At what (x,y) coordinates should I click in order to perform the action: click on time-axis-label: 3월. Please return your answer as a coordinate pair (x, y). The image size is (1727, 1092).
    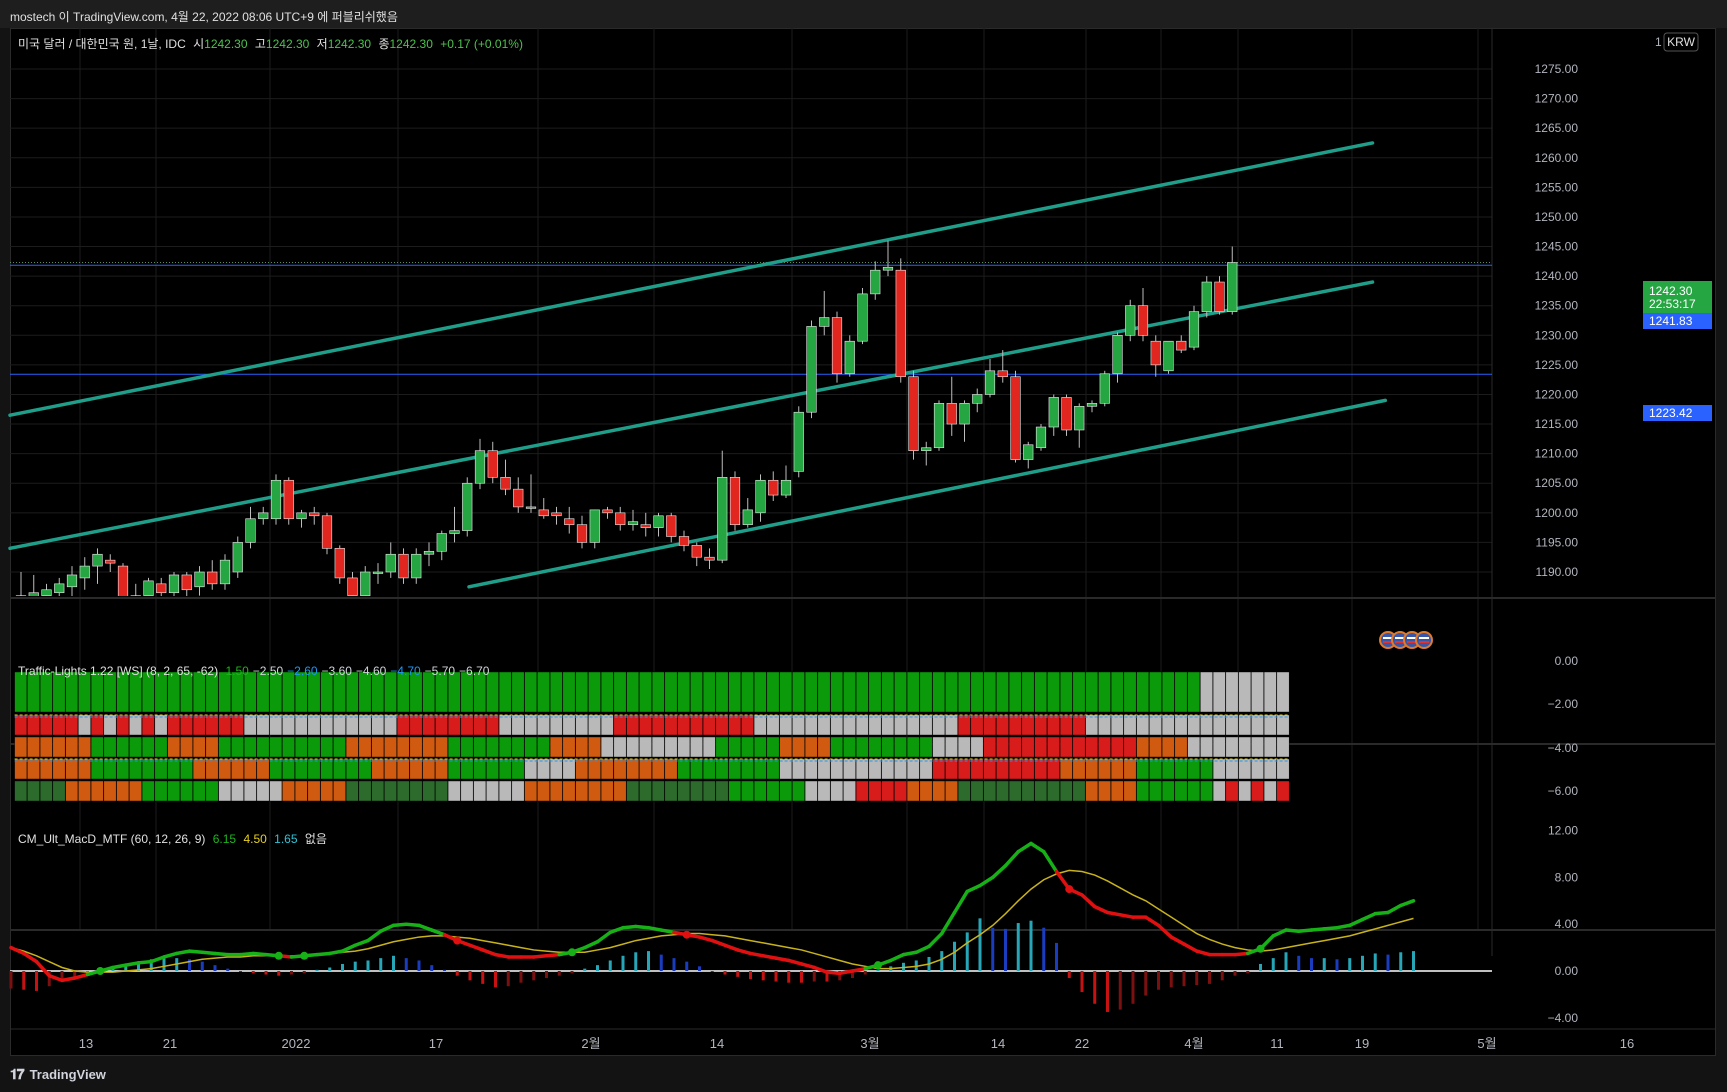
    Looking at the image, I should click on (869, 1043).